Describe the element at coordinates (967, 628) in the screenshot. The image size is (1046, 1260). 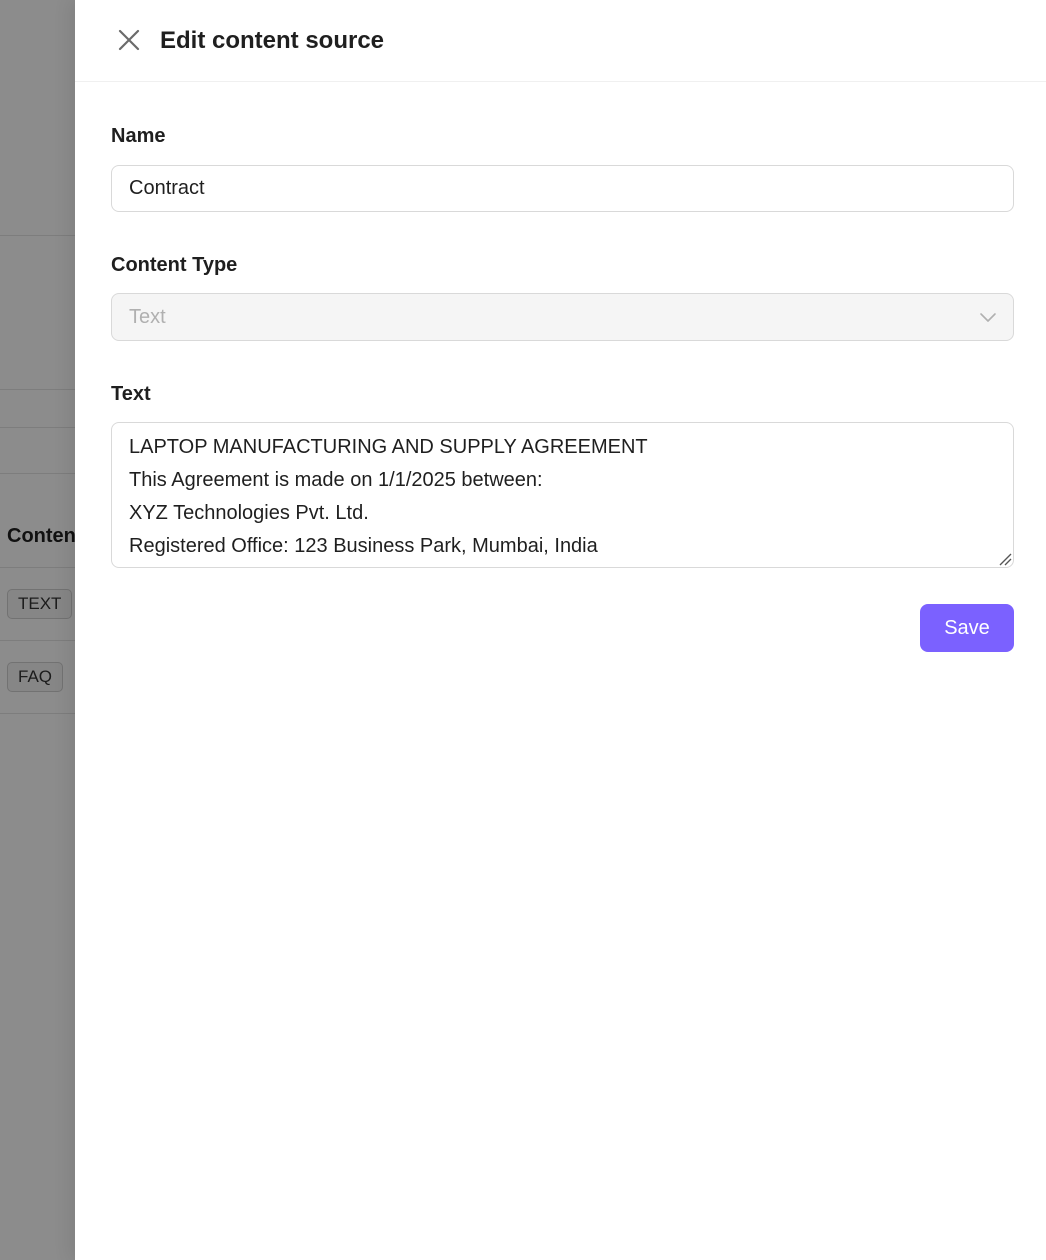
I see `save-button: Save` at that location.